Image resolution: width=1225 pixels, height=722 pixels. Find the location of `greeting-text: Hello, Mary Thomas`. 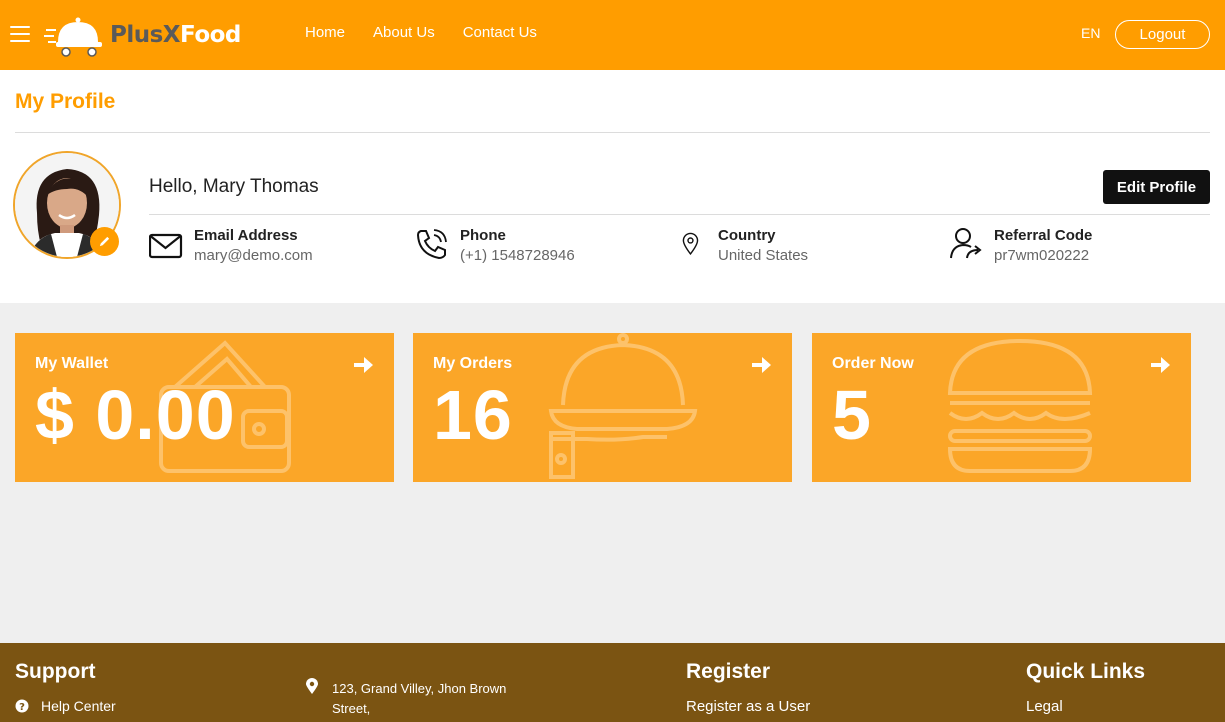

greeting-text: Hello, Mary Thomas is located at coordinates (234, 186).